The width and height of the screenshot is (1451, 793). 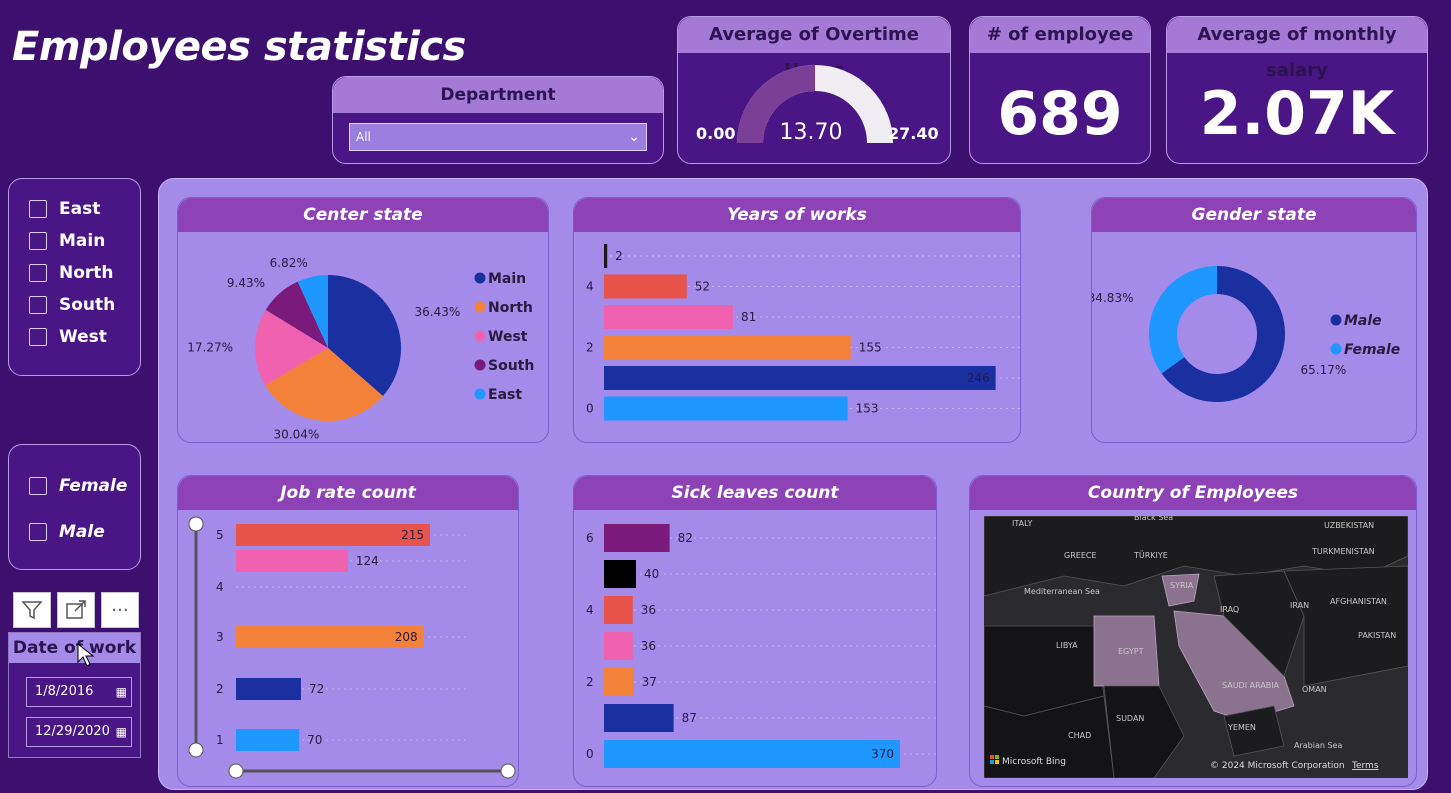 I want to click on center-state-title: Center state, so click(x=363, y=215).